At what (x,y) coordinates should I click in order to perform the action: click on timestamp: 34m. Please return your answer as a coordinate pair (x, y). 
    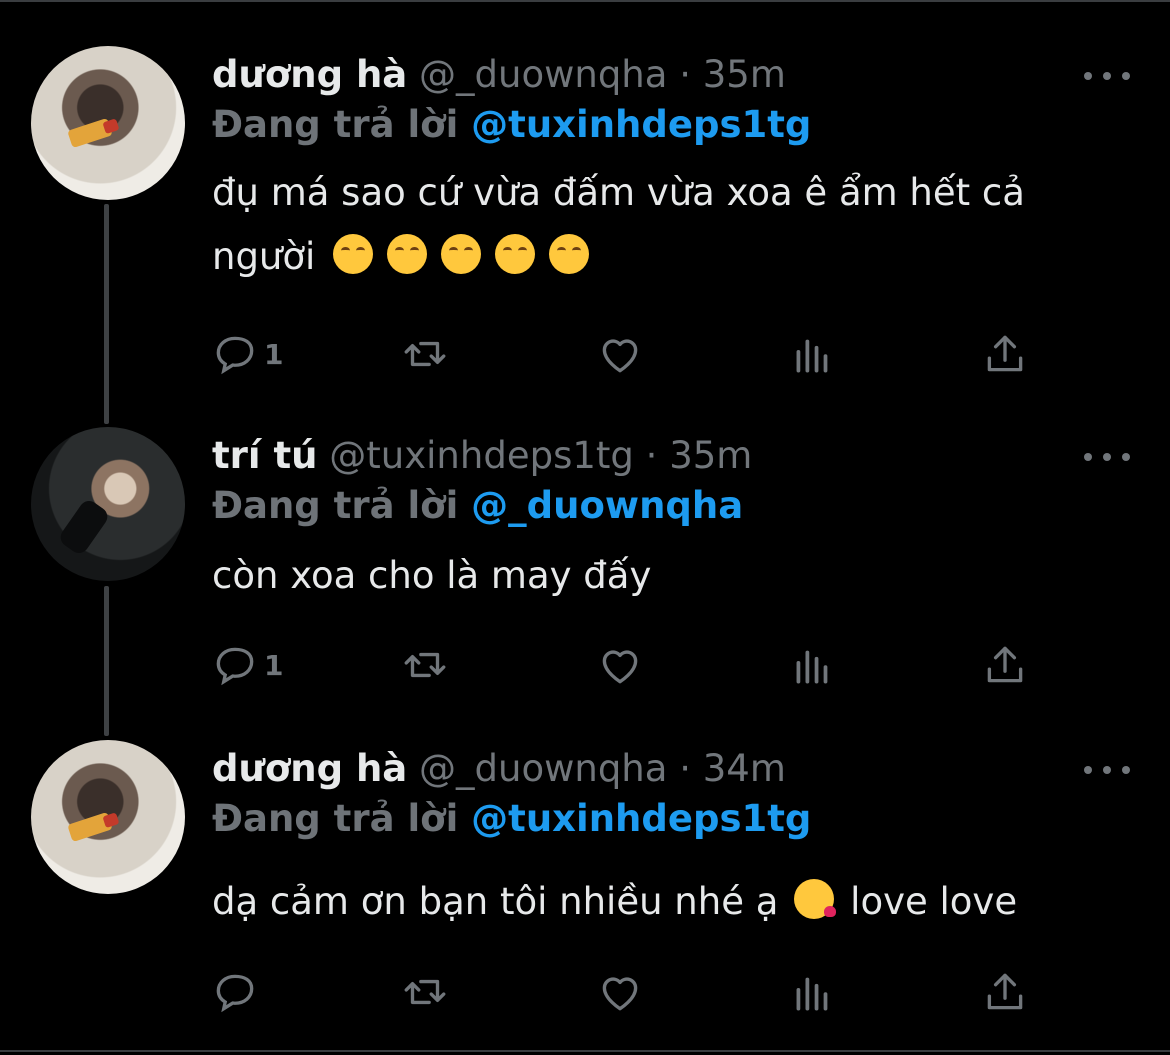
    Looking at the image, I should click on (744, 768).